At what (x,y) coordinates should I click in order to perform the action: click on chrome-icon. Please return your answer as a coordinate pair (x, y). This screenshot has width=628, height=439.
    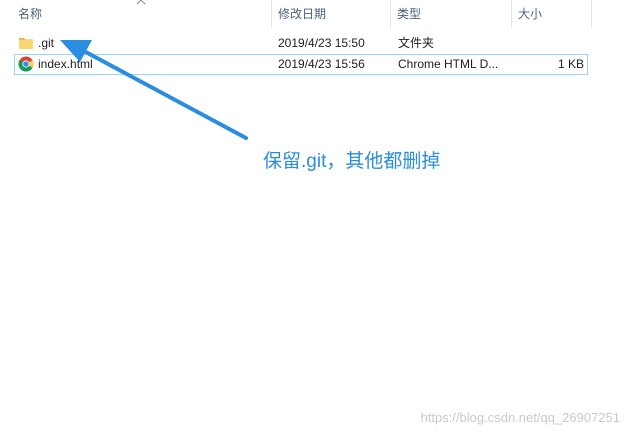
    Looking at the image, I should click on (26, 64).